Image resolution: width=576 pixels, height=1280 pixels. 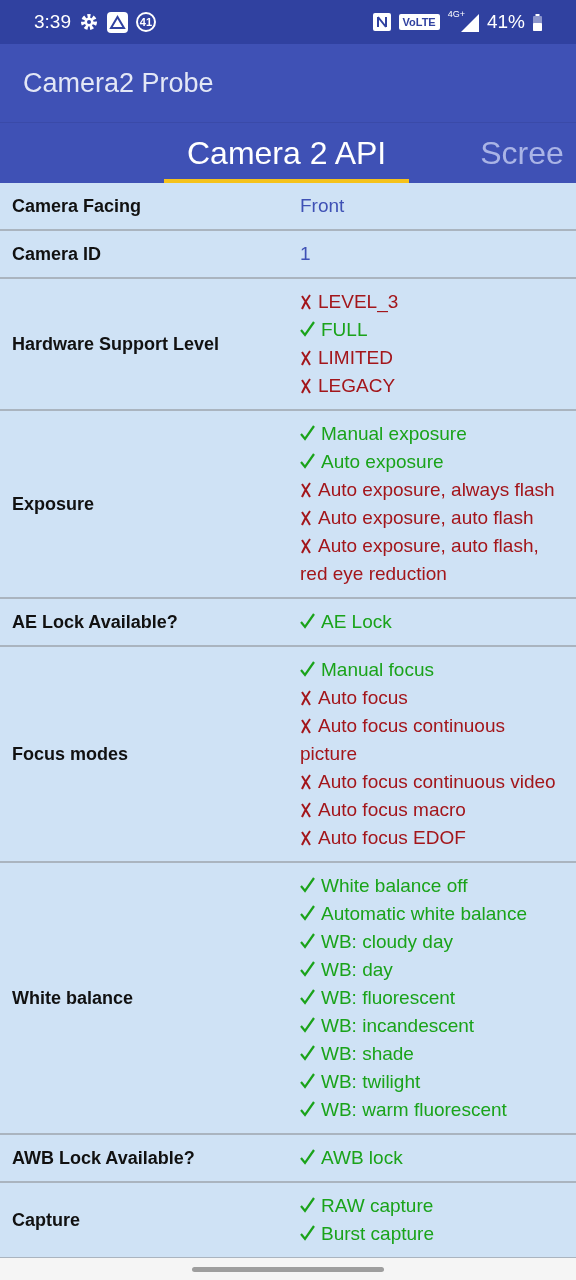 What do you see at coordinates (456, 14) in the screenshot?
I see `network-type: 4G+` at bounding box center [456, 14].